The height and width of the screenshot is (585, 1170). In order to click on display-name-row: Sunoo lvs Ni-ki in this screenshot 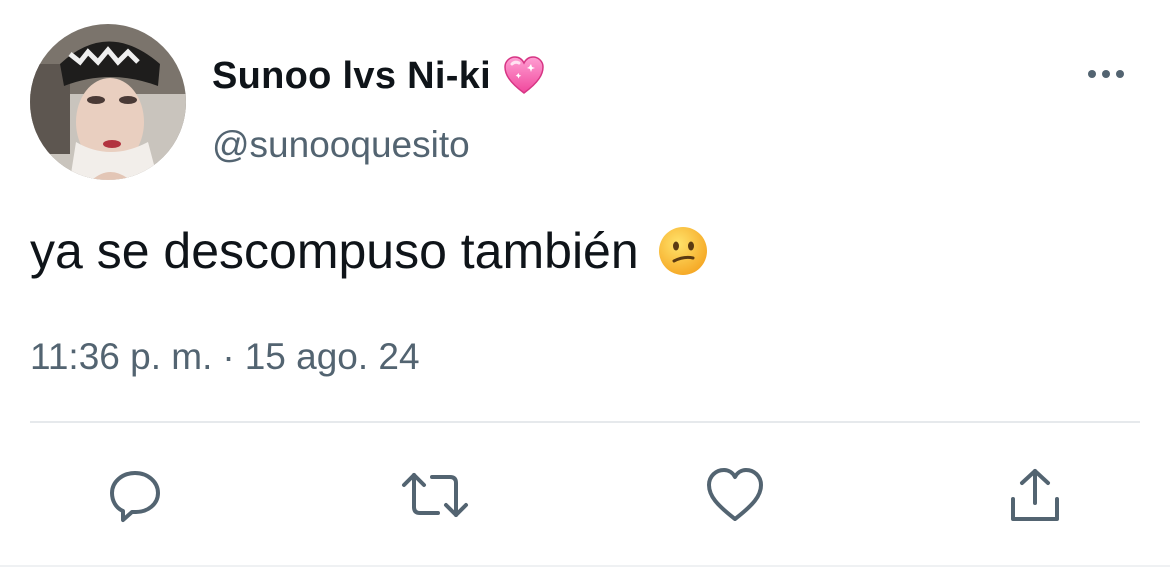, I will do `click(378, 76)`.